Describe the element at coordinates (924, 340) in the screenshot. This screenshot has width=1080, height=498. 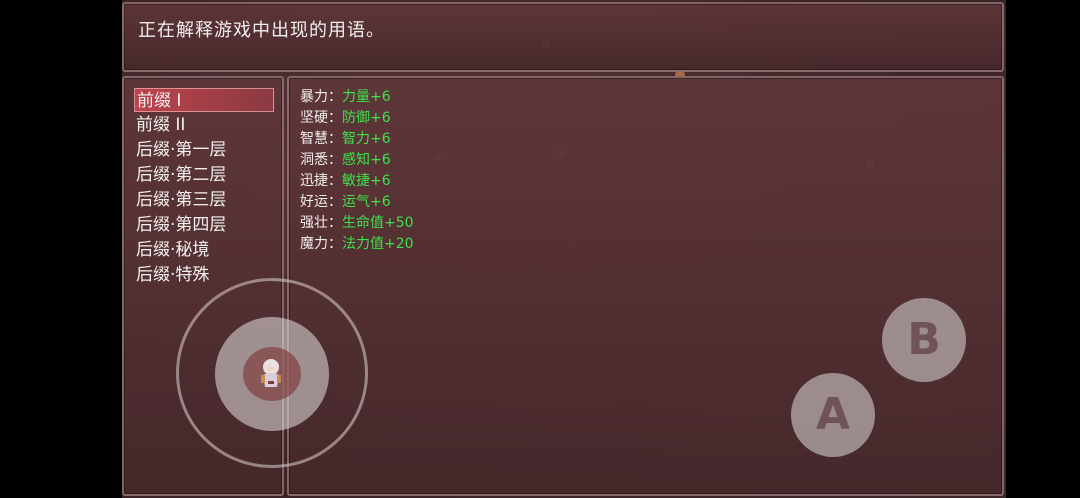
I see `b-button: B` at that location.